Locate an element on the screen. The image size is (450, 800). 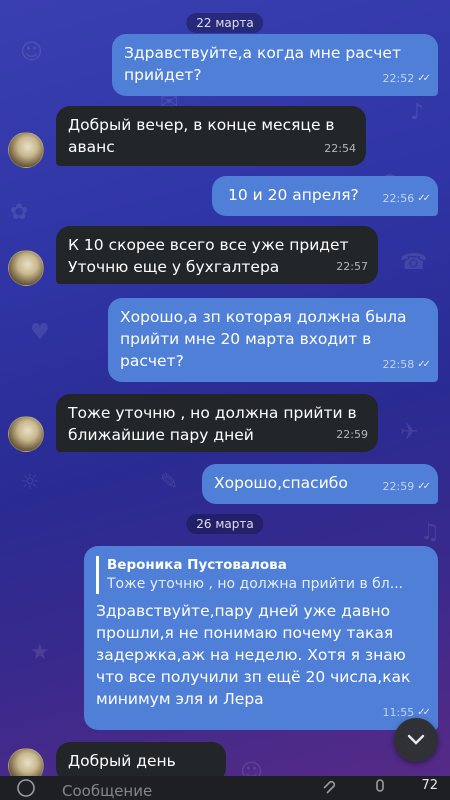
message-time: 22:57 is located at coordinates (352, 266).